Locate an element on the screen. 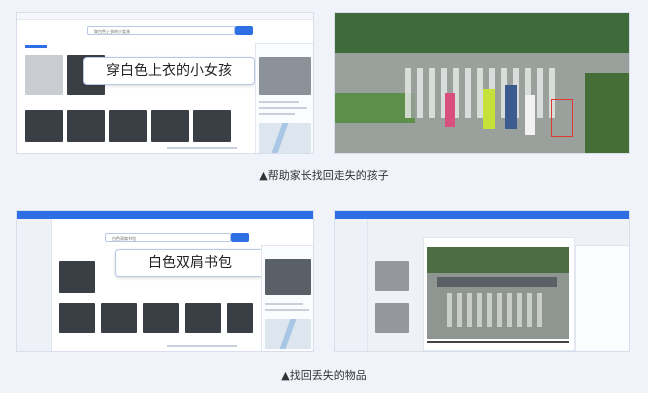 The image size is (648, 393). result-tab is located at coordinates (36, 46).